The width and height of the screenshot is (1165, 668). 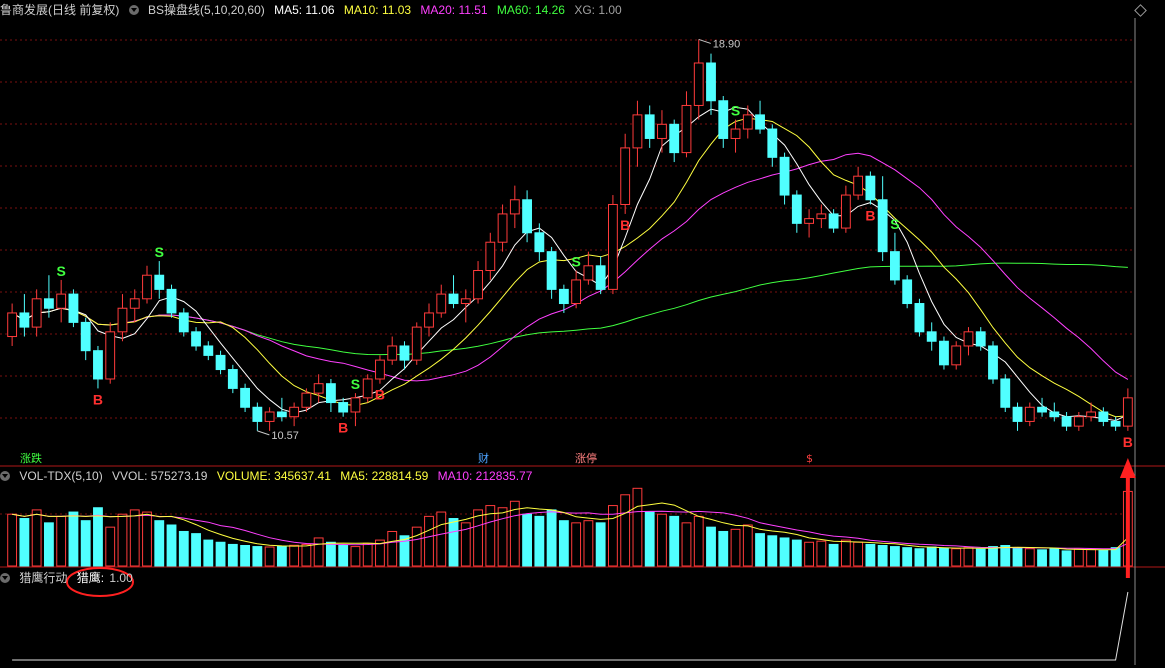 What do you see at coordinates (485, 476) in the screenshot?
I see `vol-ma10-value: MA10: 212835.77` at bounding box center [485, 476].